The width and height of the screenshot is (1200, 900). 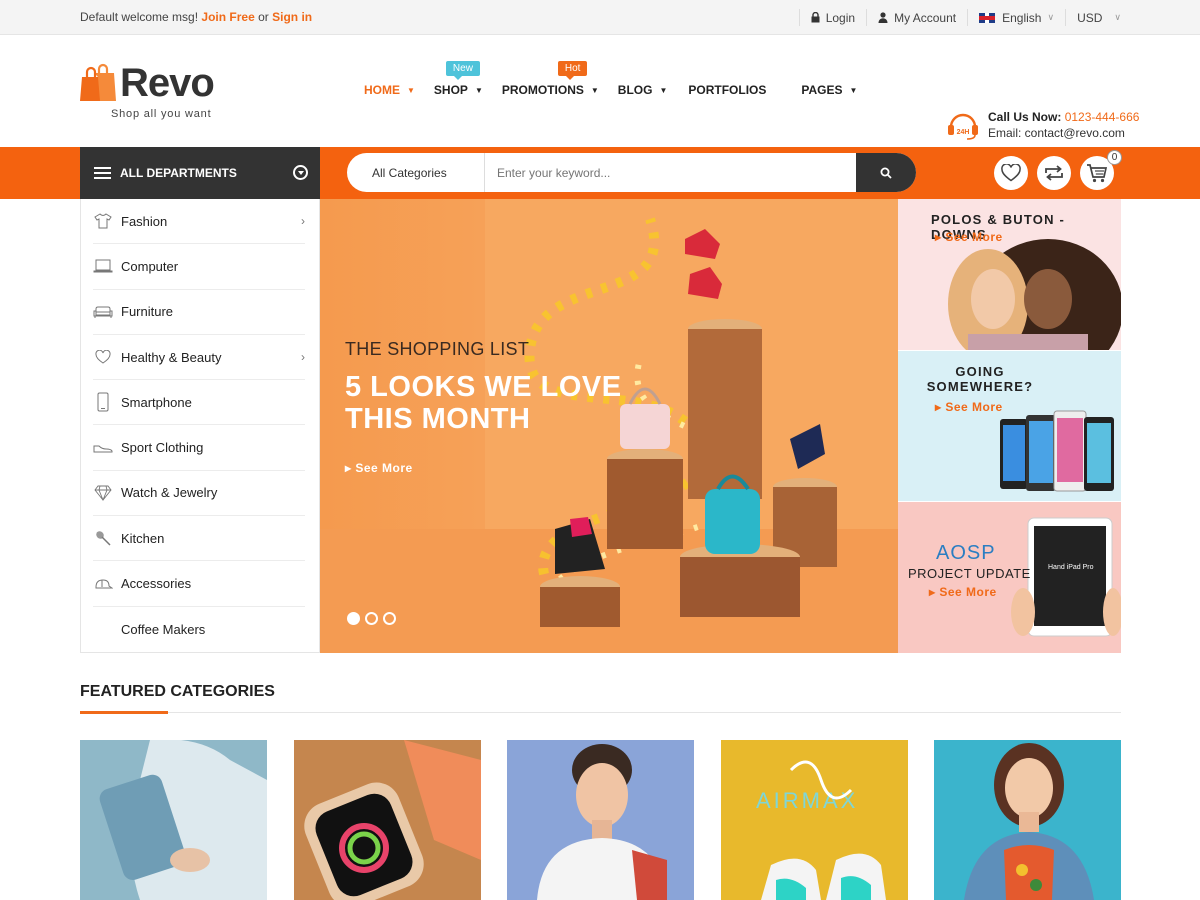 What do you see at coordinates (670, 172) in the screenshot?
I see `search-input` at bounding box center [670, 172].